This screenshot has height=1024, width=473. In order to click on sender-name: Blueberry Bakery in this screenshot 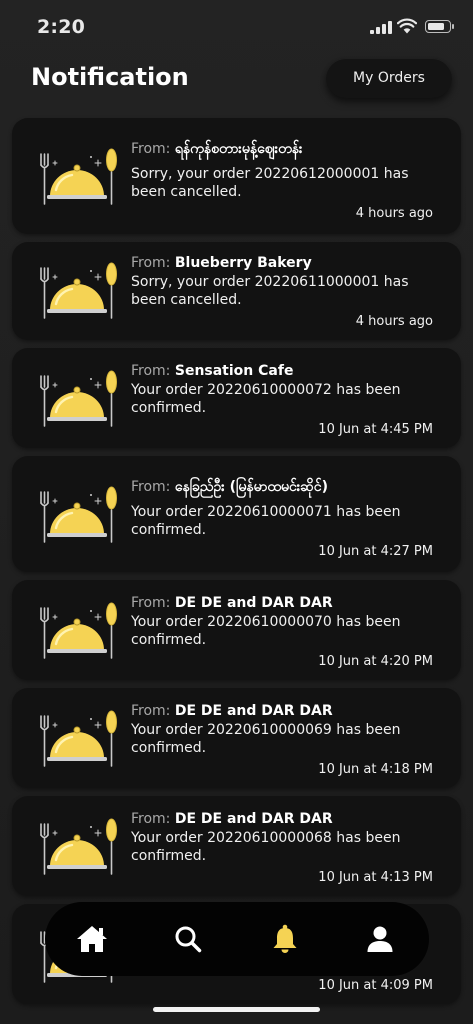, I will do `click(243, 263)`.